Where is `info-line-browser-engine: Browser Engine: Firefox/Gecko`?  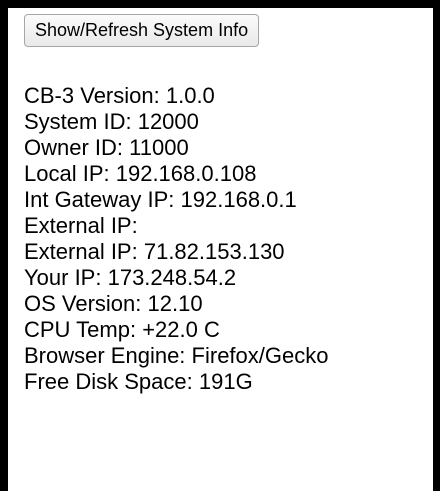
info-line-browser-engine: Browser Engine: Firefox/Gecko is located at coordinates (227, 356).